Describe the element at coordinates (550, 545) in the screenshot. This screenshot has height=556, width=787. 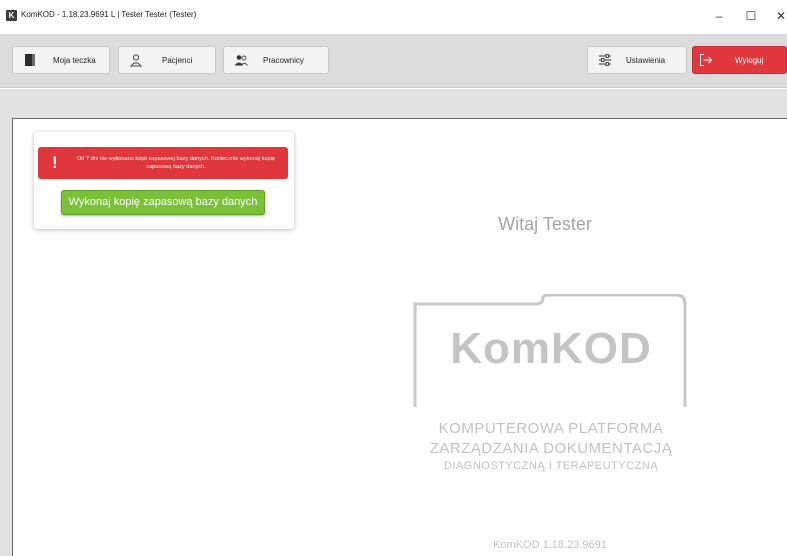
I see `version-label: KomKOD 1.18.23.9691` at that location.